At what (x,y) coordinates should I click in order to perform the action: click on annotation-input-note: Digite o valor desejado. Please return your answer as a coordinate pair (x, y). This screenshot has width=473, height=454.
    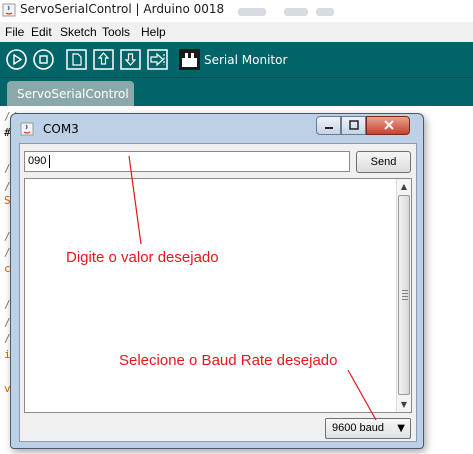
    Looking at the image, I should click on (142, 257).